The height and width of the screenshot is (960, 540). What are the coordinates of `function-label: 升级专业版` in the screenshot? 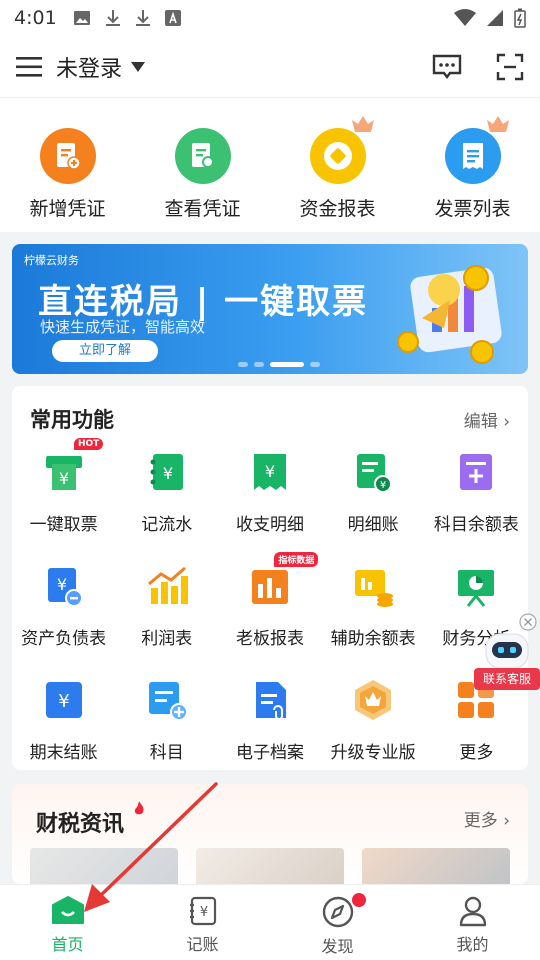 It's located at (373, 753).